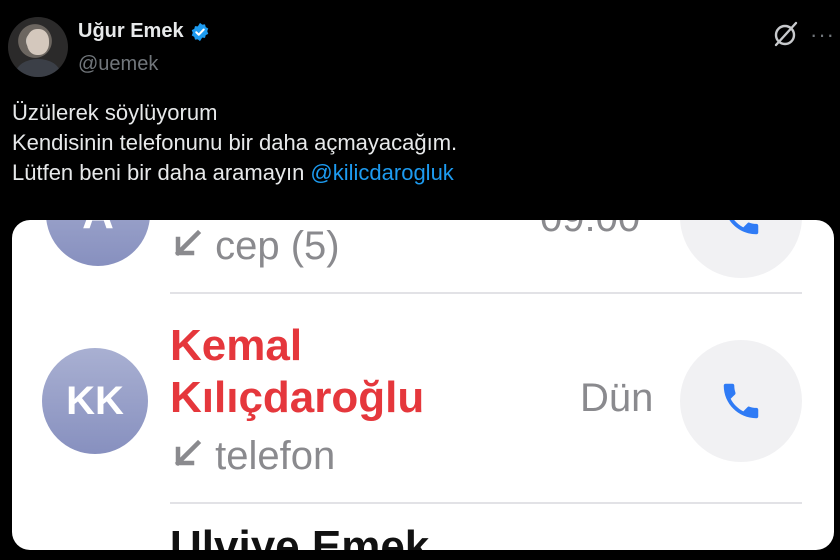 Image resolution: width=840 pixels, height=560 pixels. What do you see at coordinates (236, 345) in the screenshot?
I see `caller-name-line-1: Kemal` at bounding box center [236, 345].